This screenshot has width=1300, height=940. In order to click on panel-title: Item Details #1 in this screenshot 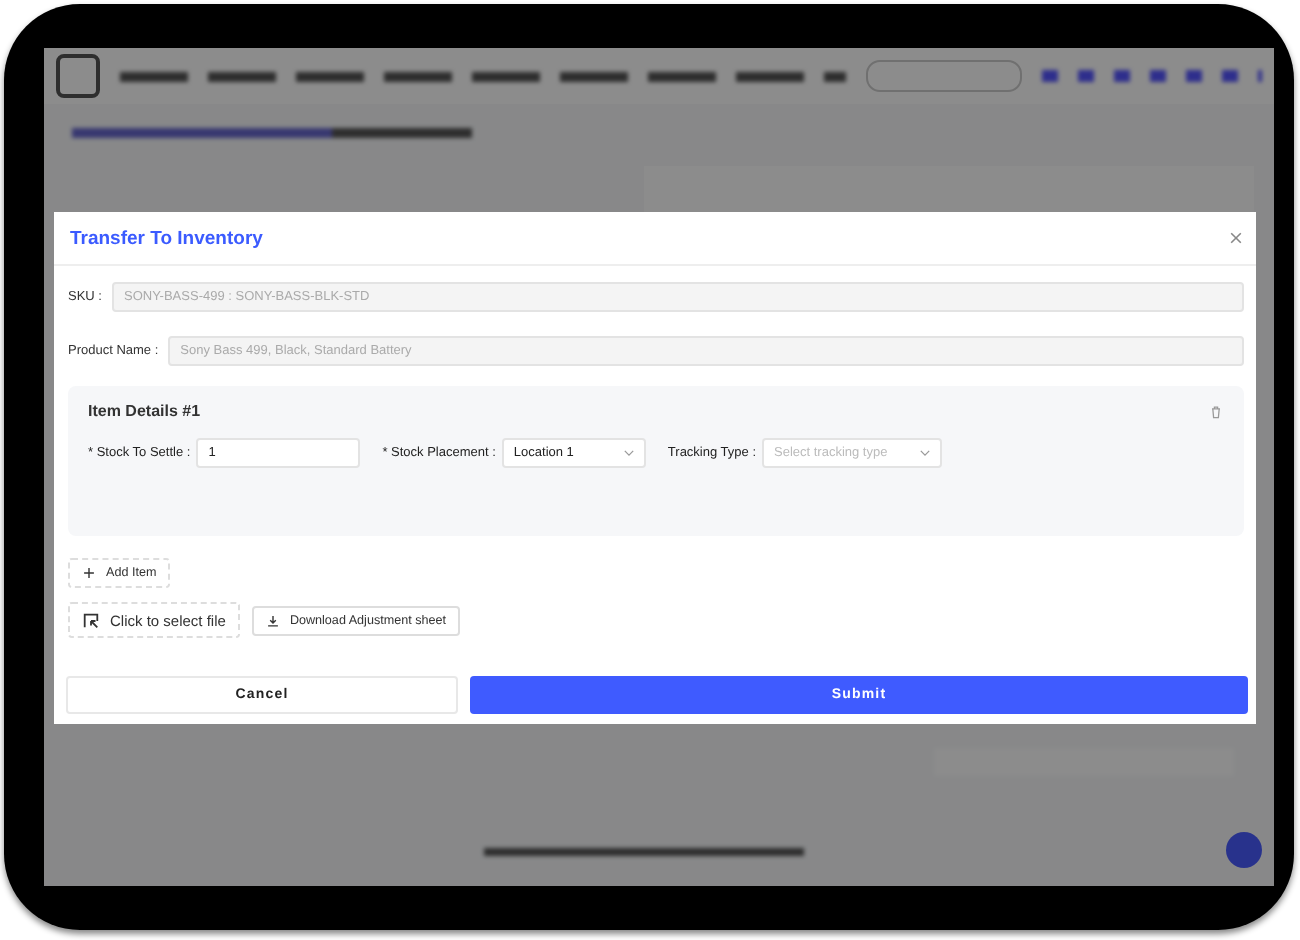, I will do `click(144, 411)`.